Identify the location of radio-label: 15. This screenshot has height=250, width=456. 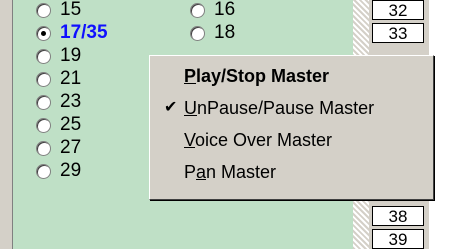
(71, 10).